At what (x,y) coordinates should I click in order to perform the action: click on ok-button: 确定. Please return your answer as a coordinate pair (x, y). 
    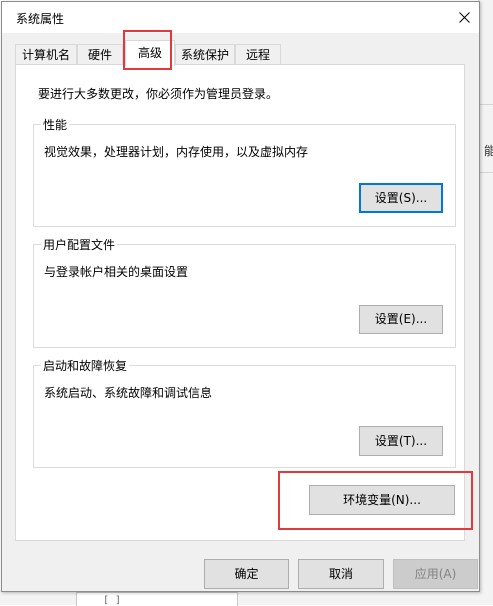
    Looking at the image, I should click on (246, 574).